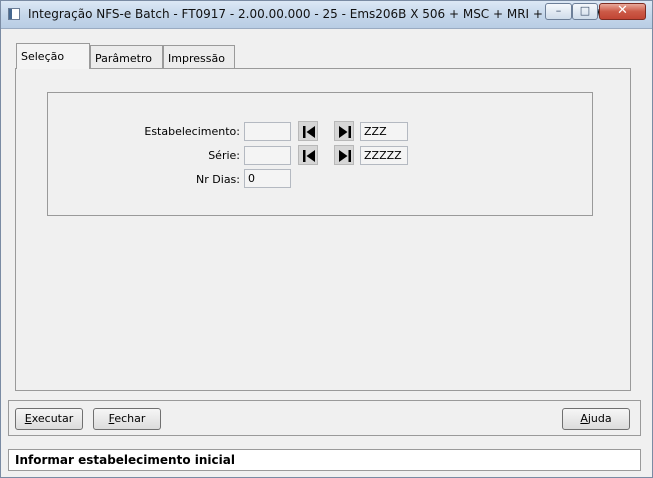  What do you see at coordinates (28, 418) in the screenshot?
I see `executar-mnemonic: E` at bounding box center [28, 418].